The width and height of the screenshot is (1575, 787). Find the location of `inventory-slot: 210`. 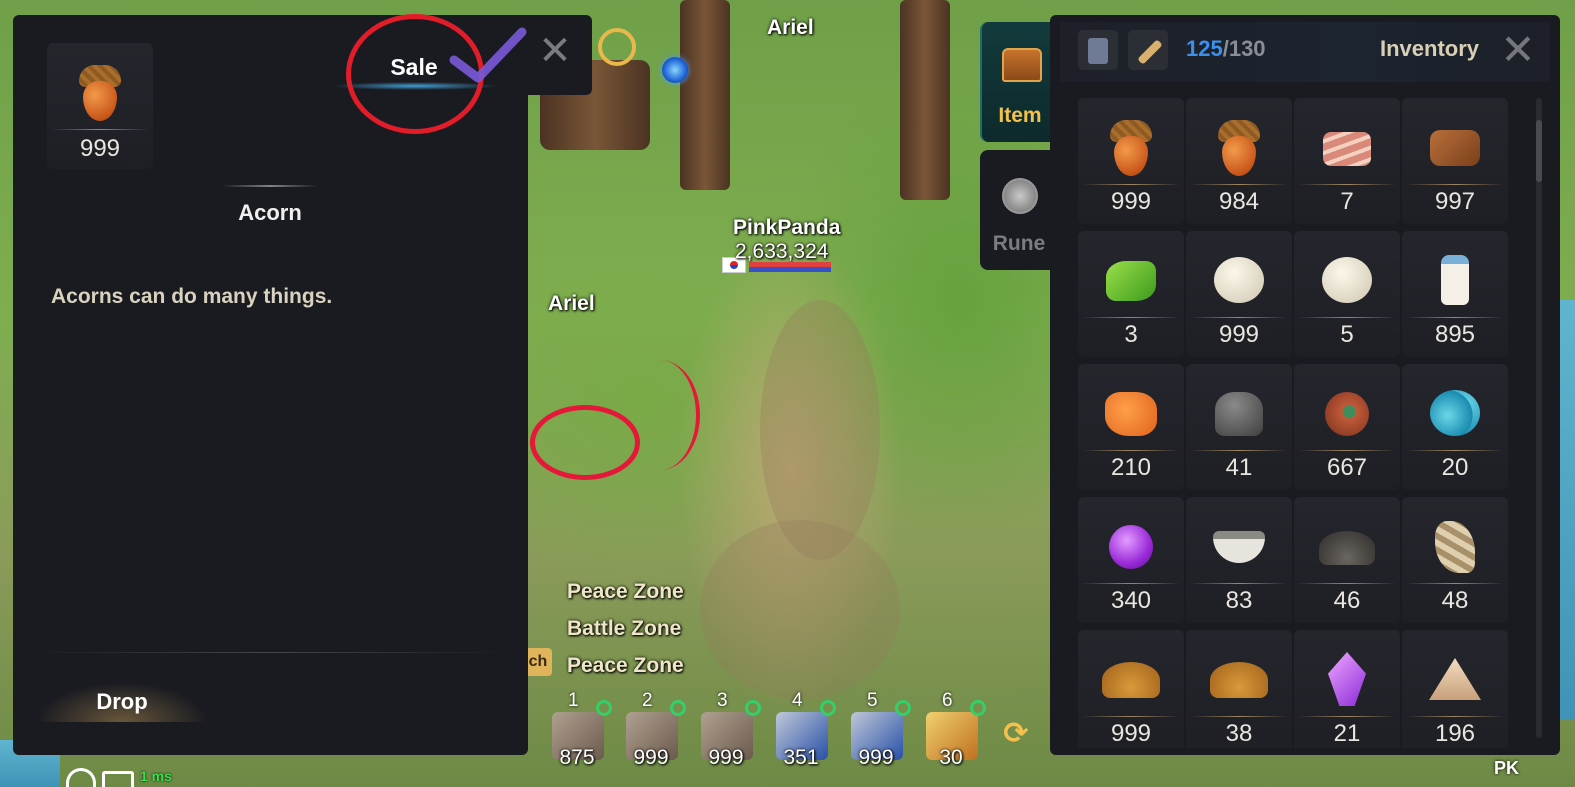

inventory-slot: 210 is located at coordinates (1131, 427).